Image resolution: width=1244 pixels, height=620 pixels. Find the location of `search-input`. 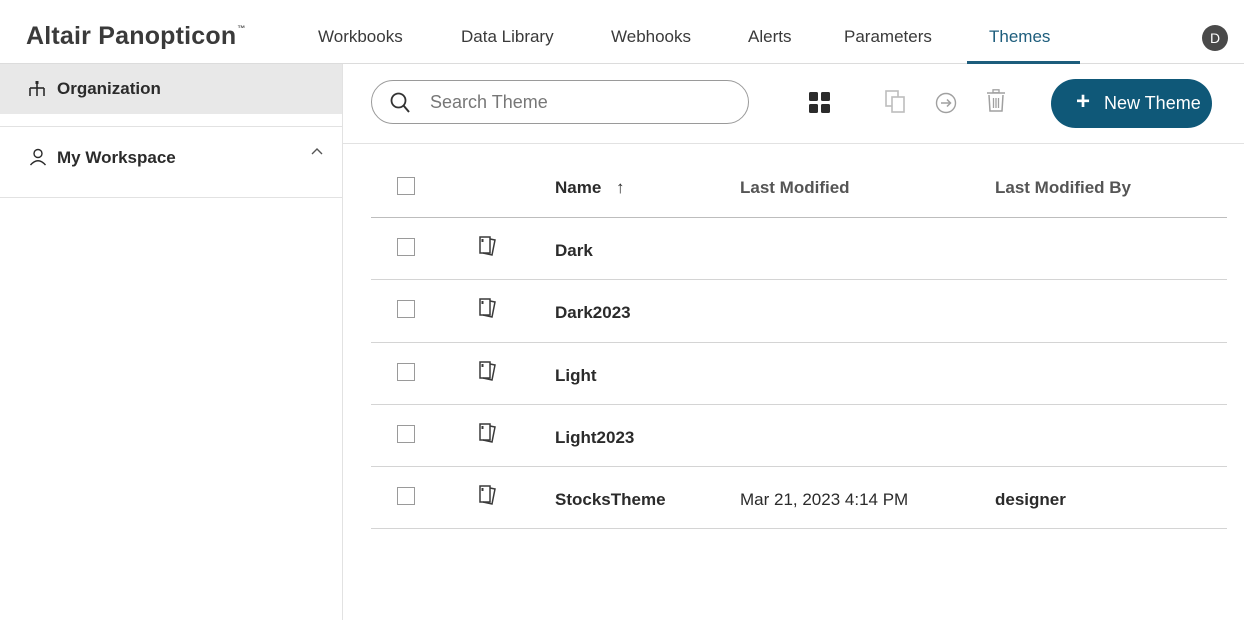

search-input is located at coordinates (580, 102).